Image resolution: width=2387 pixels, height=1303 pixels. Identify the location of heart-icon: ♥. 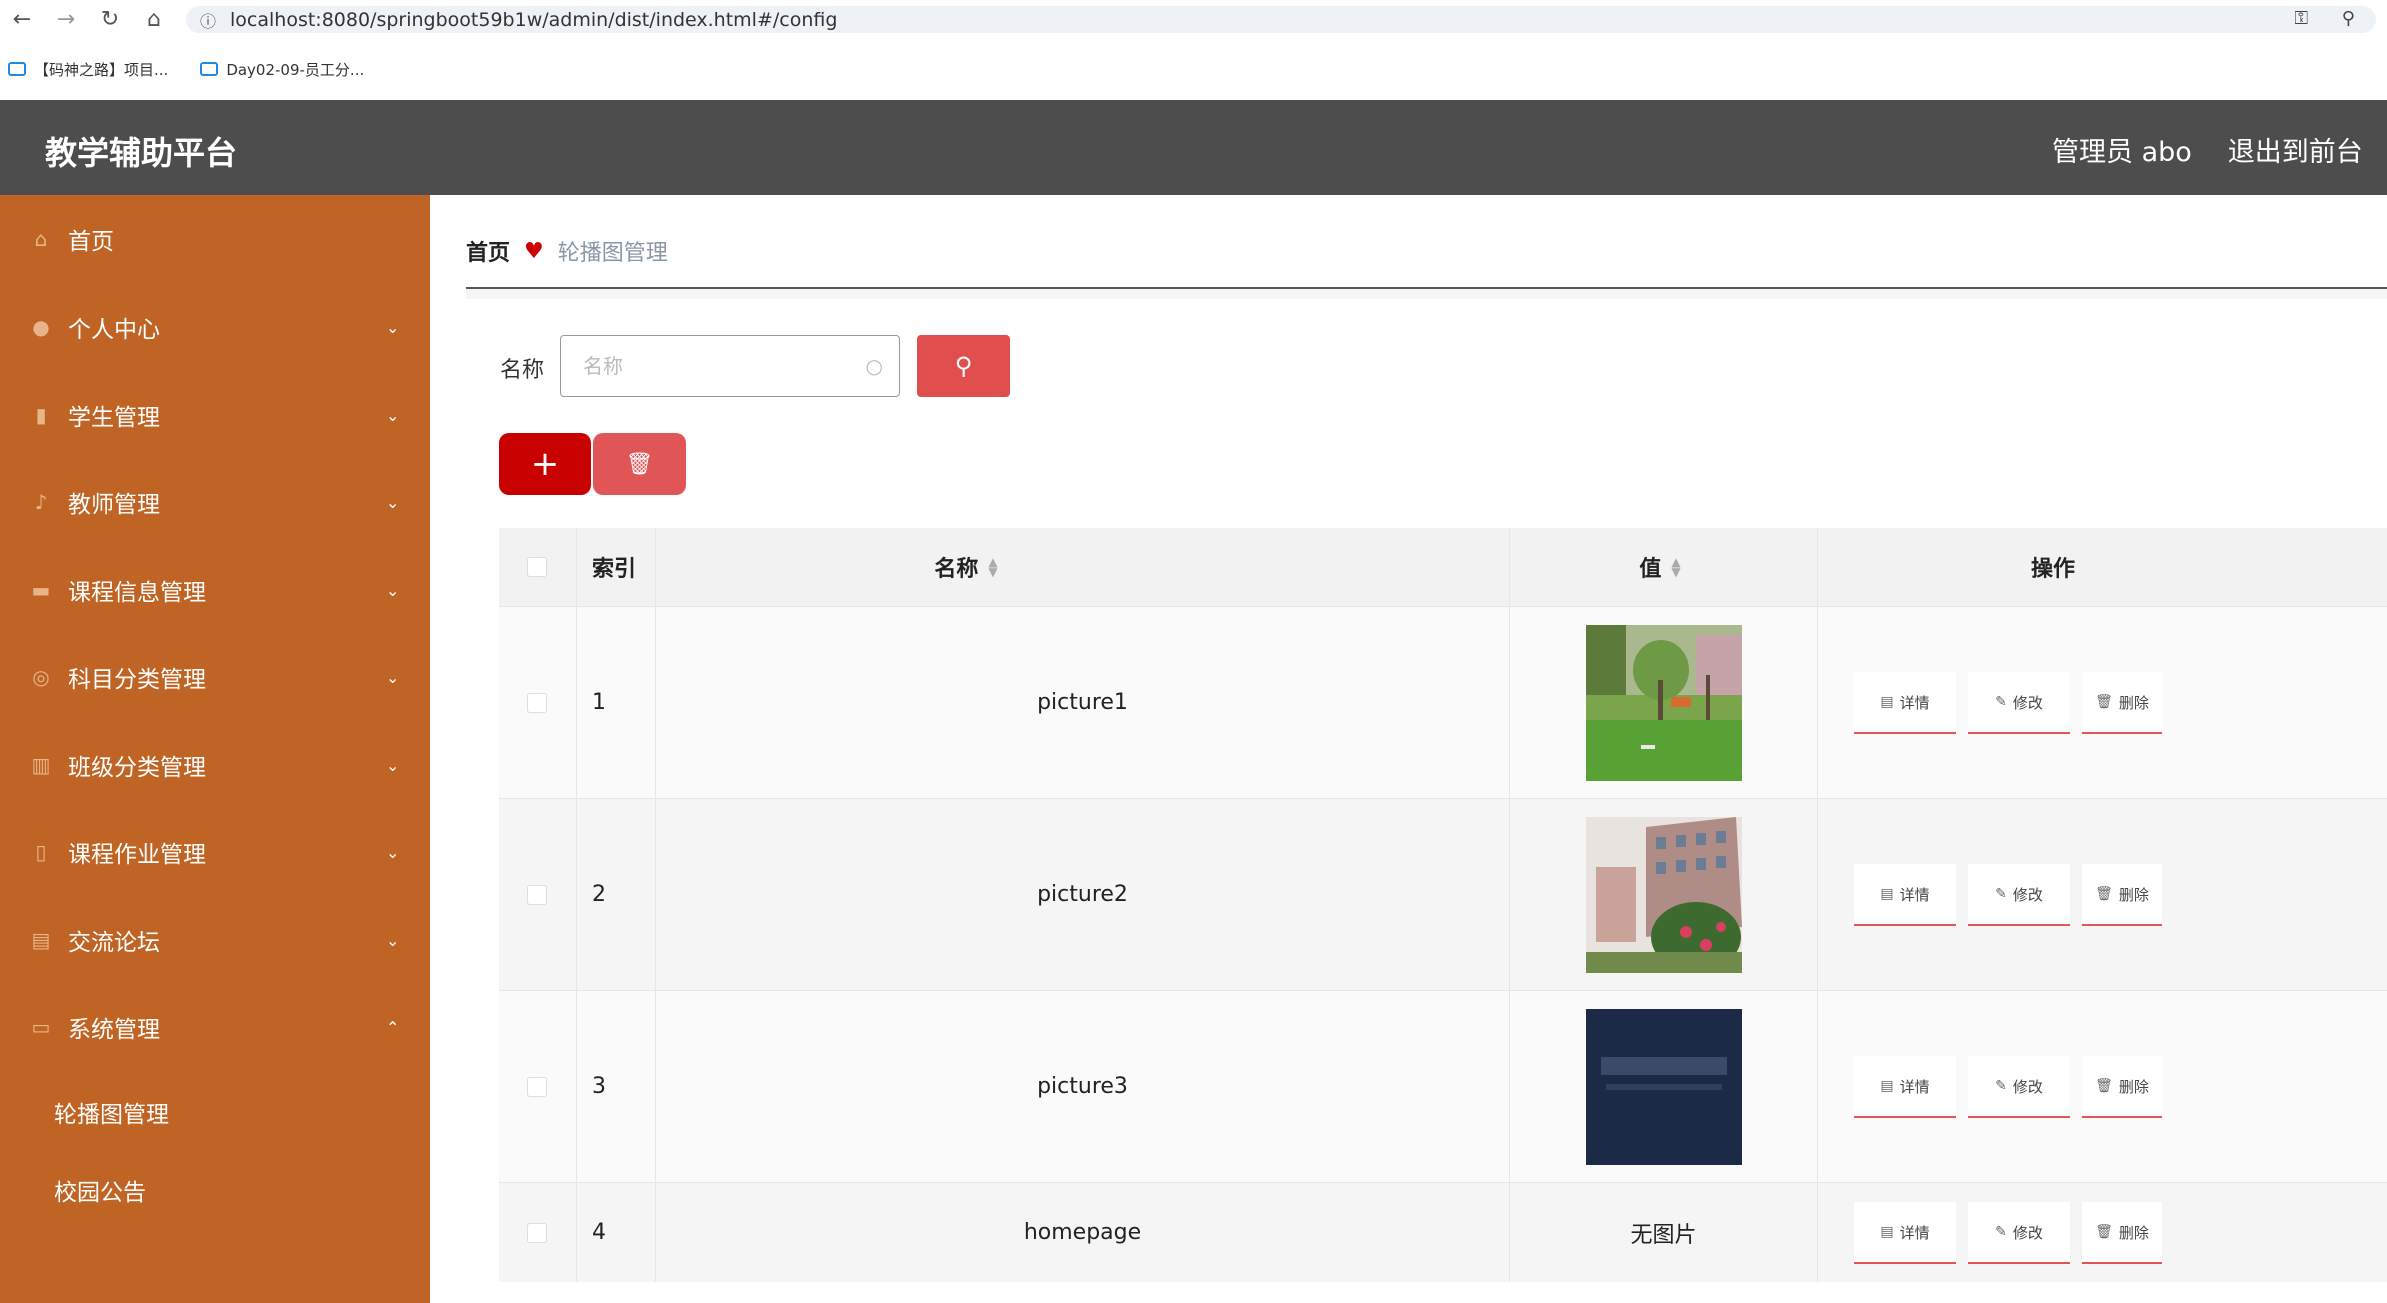
(534, 251).